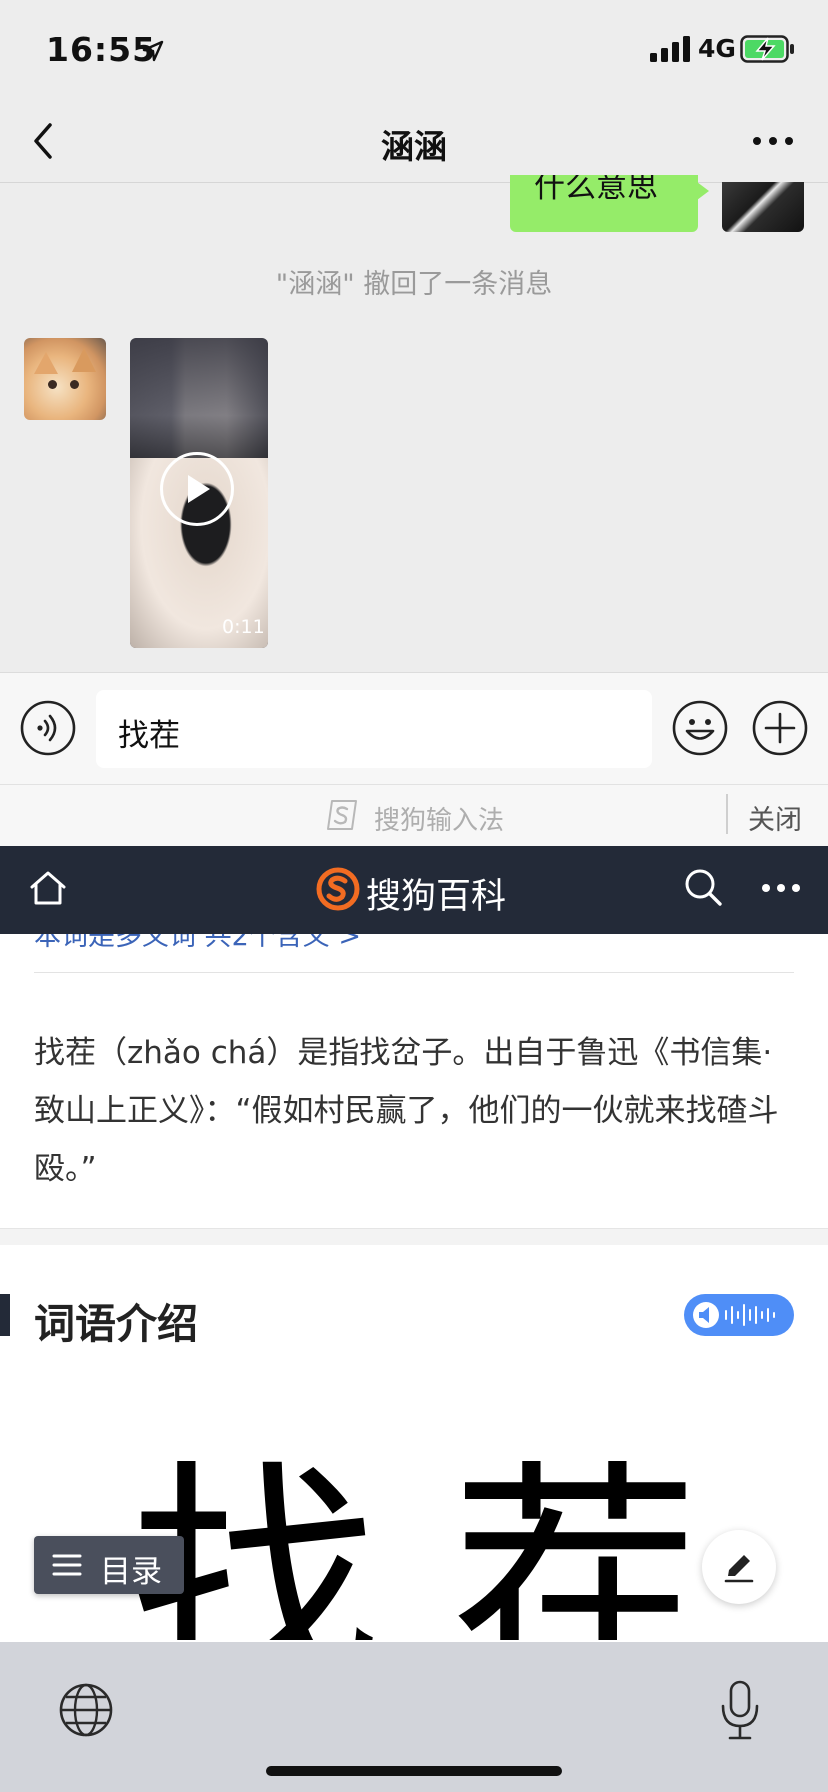 This screenshot has height=1792, width=828. I want to click on toc-label: 目录, so click(131, 1572).